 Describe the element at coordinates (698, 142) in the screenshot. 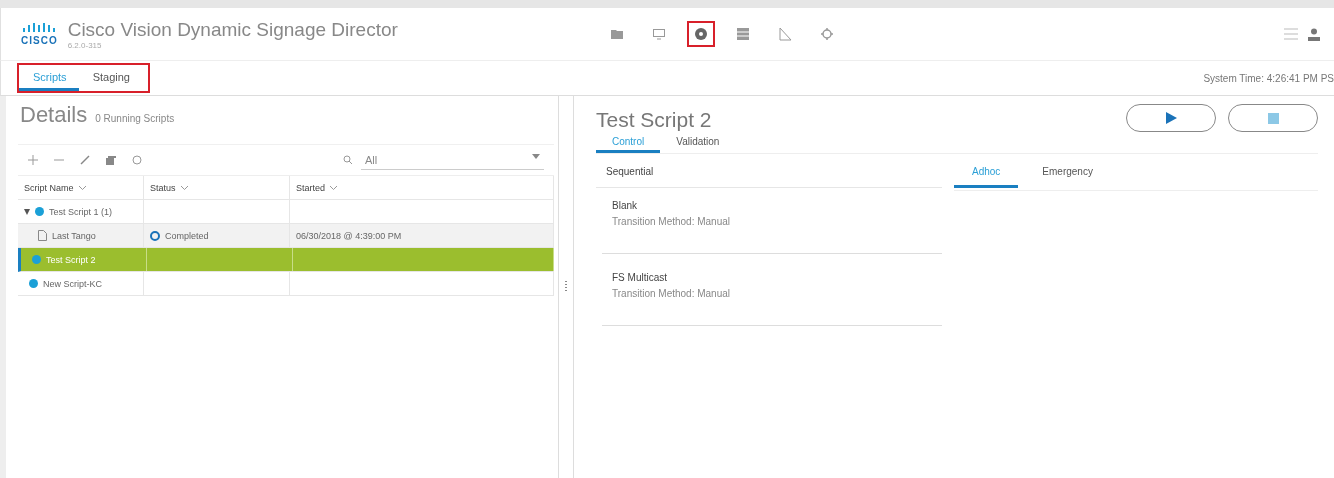

I see `tab: Validation` at that location.